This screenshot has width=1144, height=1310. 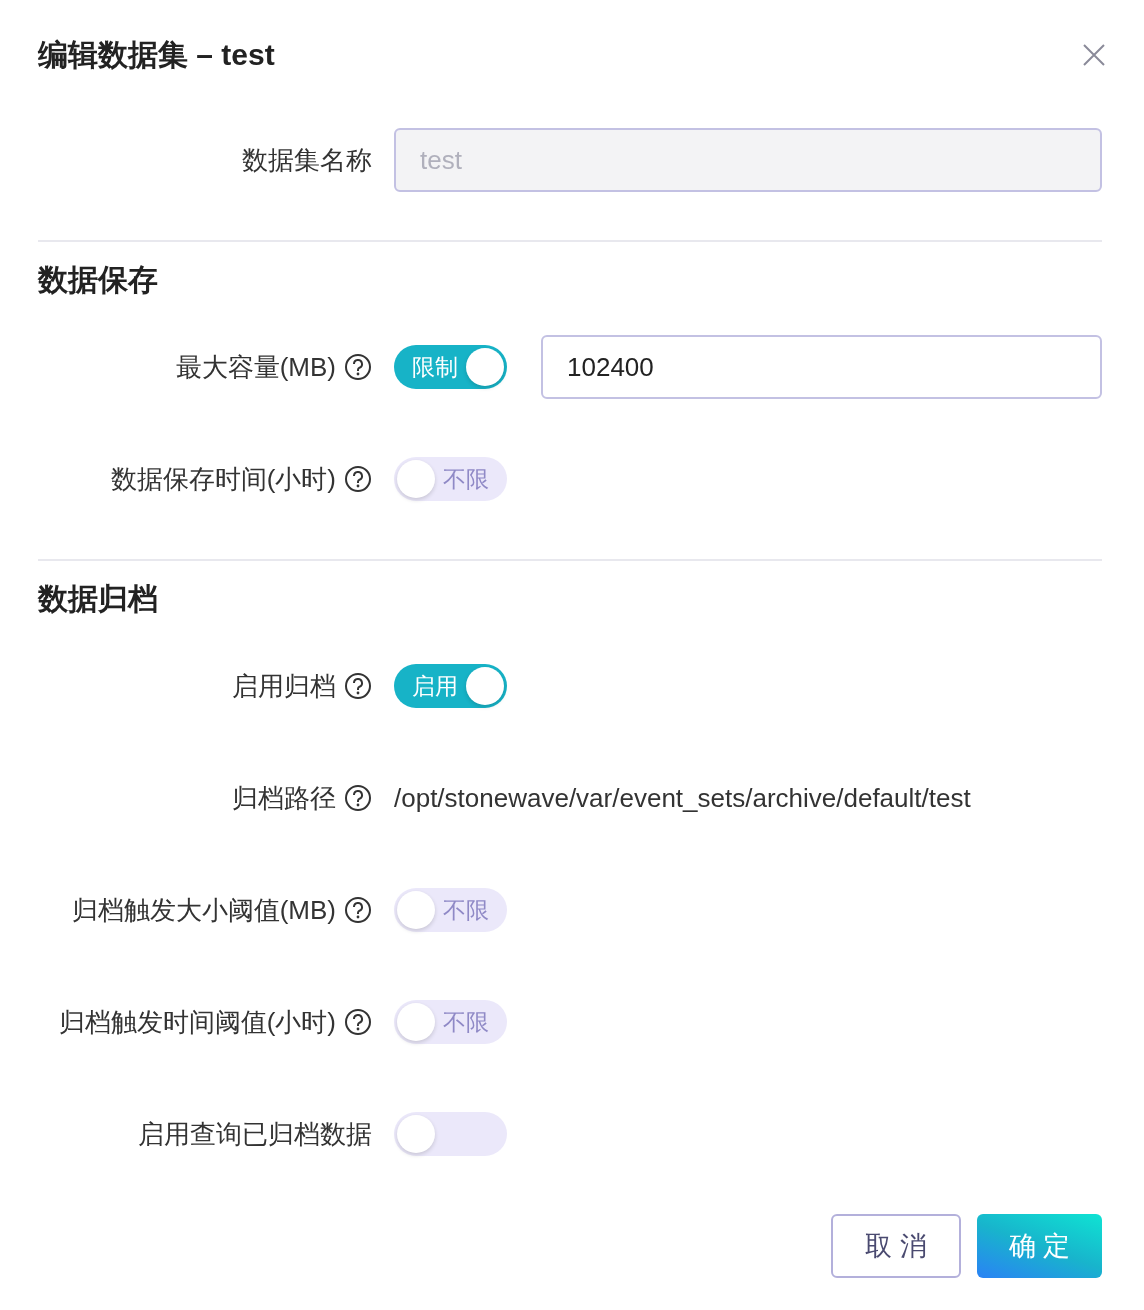 What do you see at coordinates (284, 686) in the screenshot?
I see `field-label: 启用归档` at bounding box center [284, 686].